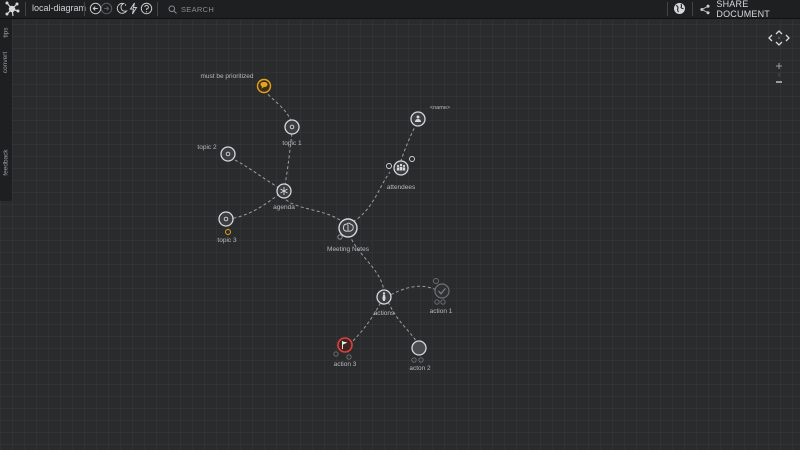  What do you see at coordinates (420, 368) in the screenshot?
I see `node-label: acton 2` at bounding box center [420, 368].